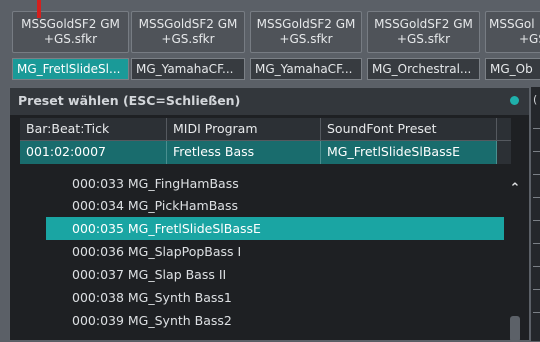 The width and height of the screenshot is (540, 342). I want to click on cell-position: 001:02:0007, so click(93, 152).